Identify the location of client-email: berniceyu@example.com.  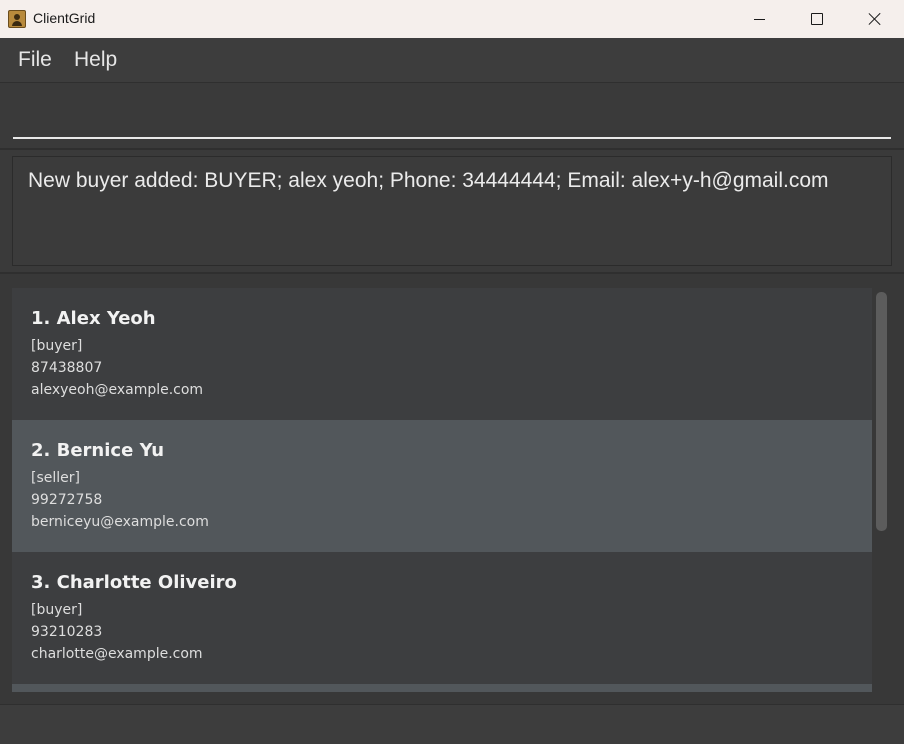
(120, 522).